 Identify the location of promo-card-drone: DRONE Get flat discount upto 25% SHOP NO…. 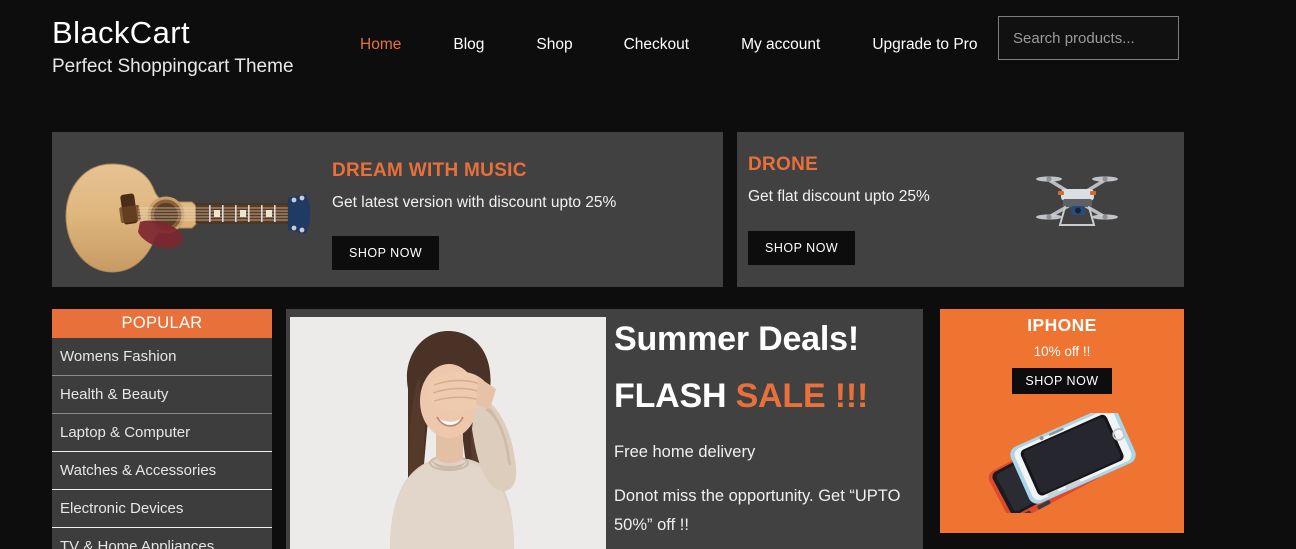
(960, 209).